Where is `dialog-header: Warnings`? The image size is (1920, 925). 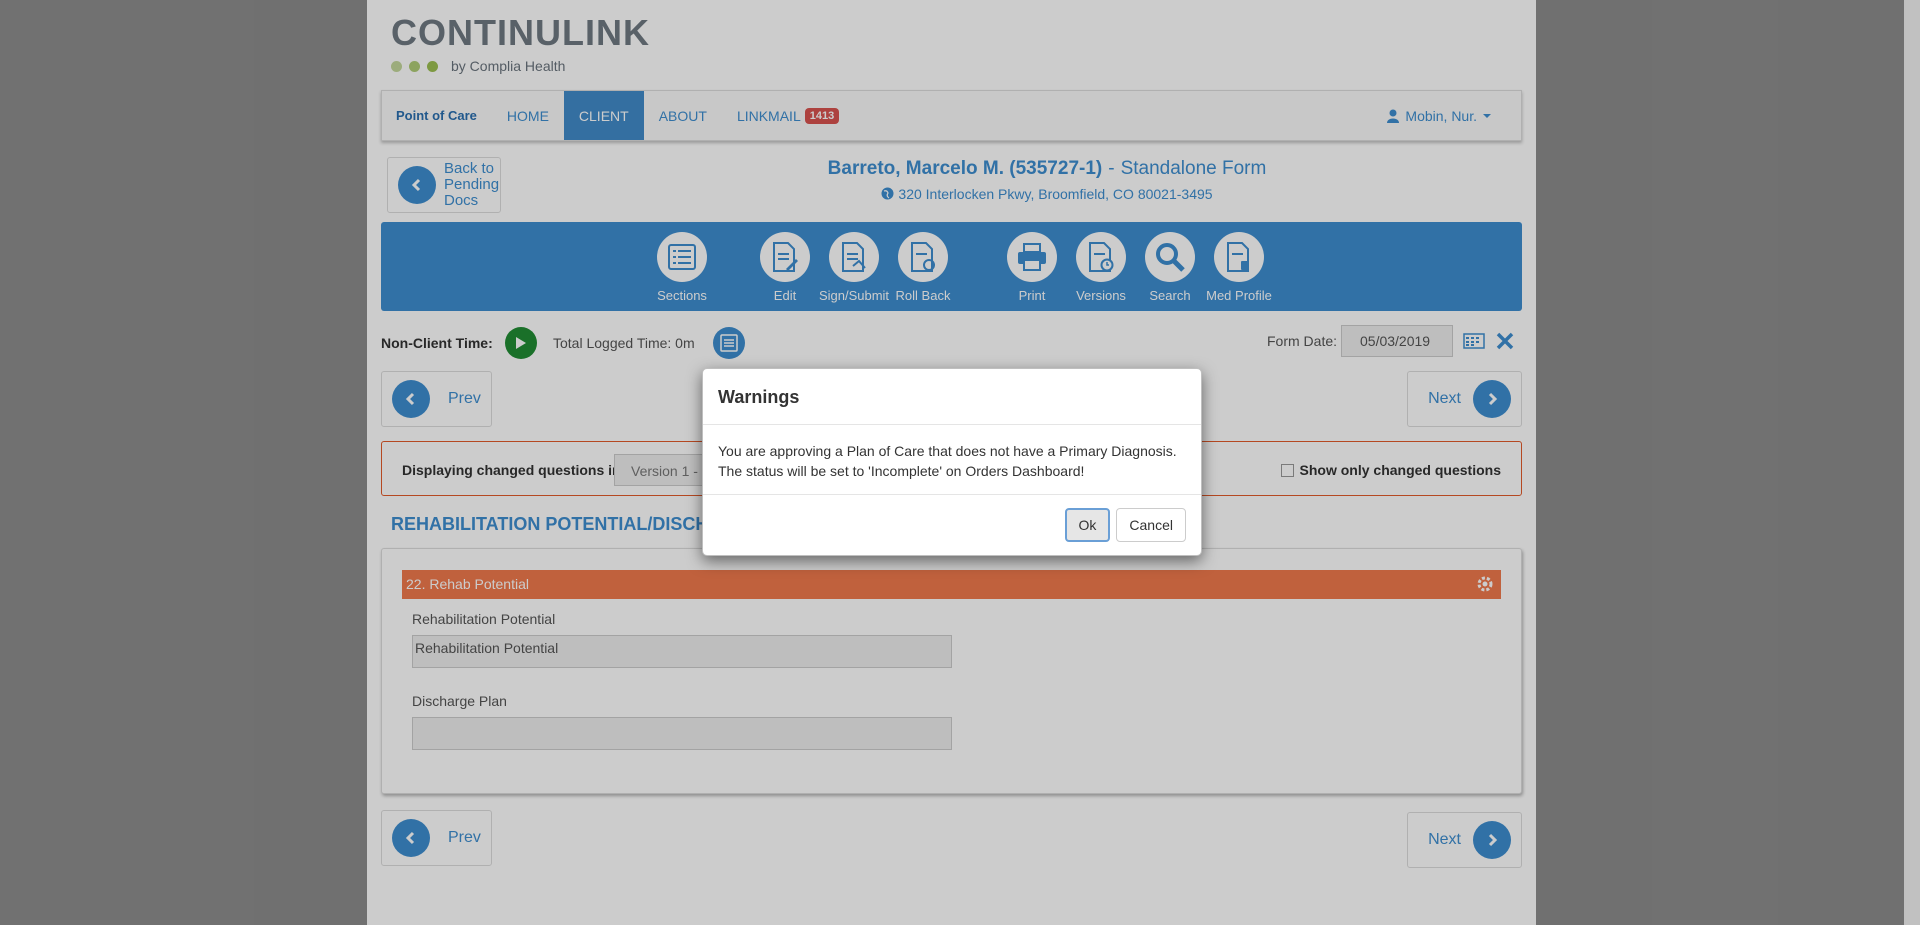 dialog-header: Warnings is located at coordinates (952, 397).